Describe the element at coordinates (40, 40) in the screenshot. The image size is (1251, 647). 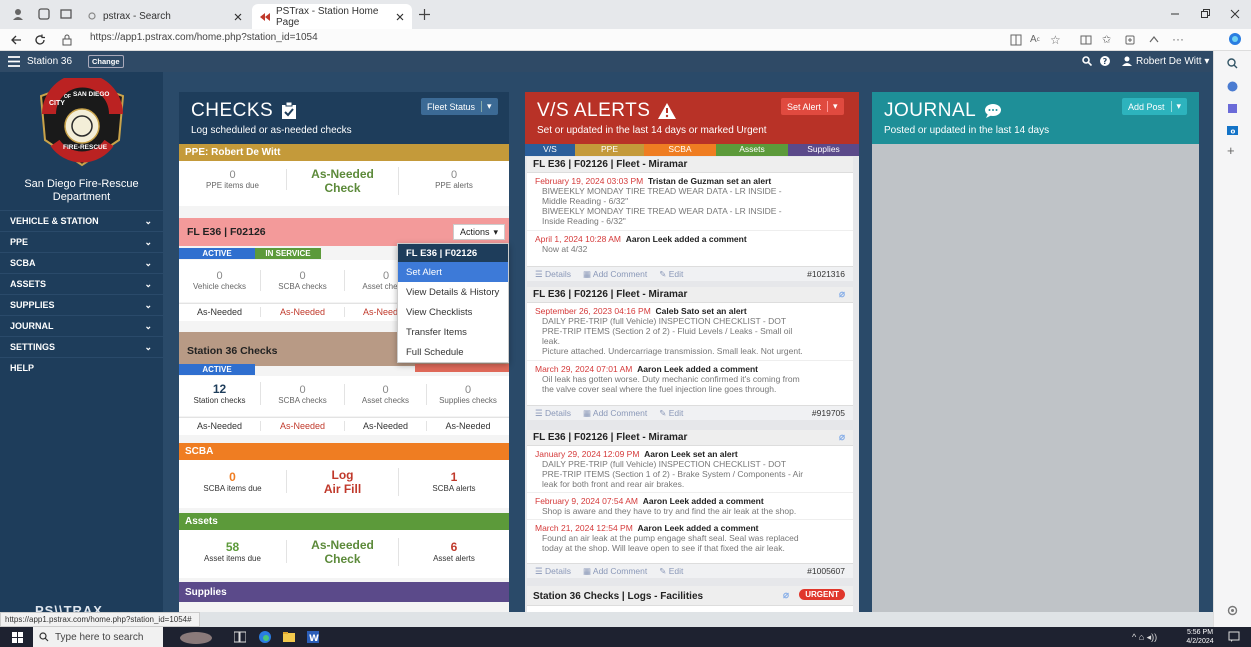
I see `refresh-icon` at that location.